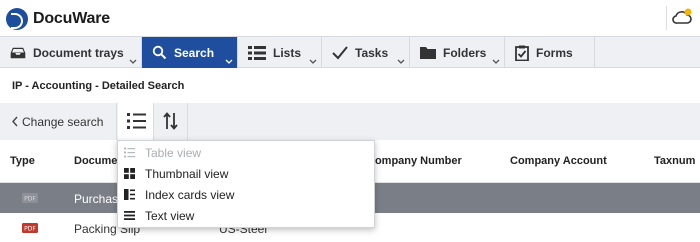 This screenshot has height=242, width=700. I want to click on cloud-icon, so click(682, 16).